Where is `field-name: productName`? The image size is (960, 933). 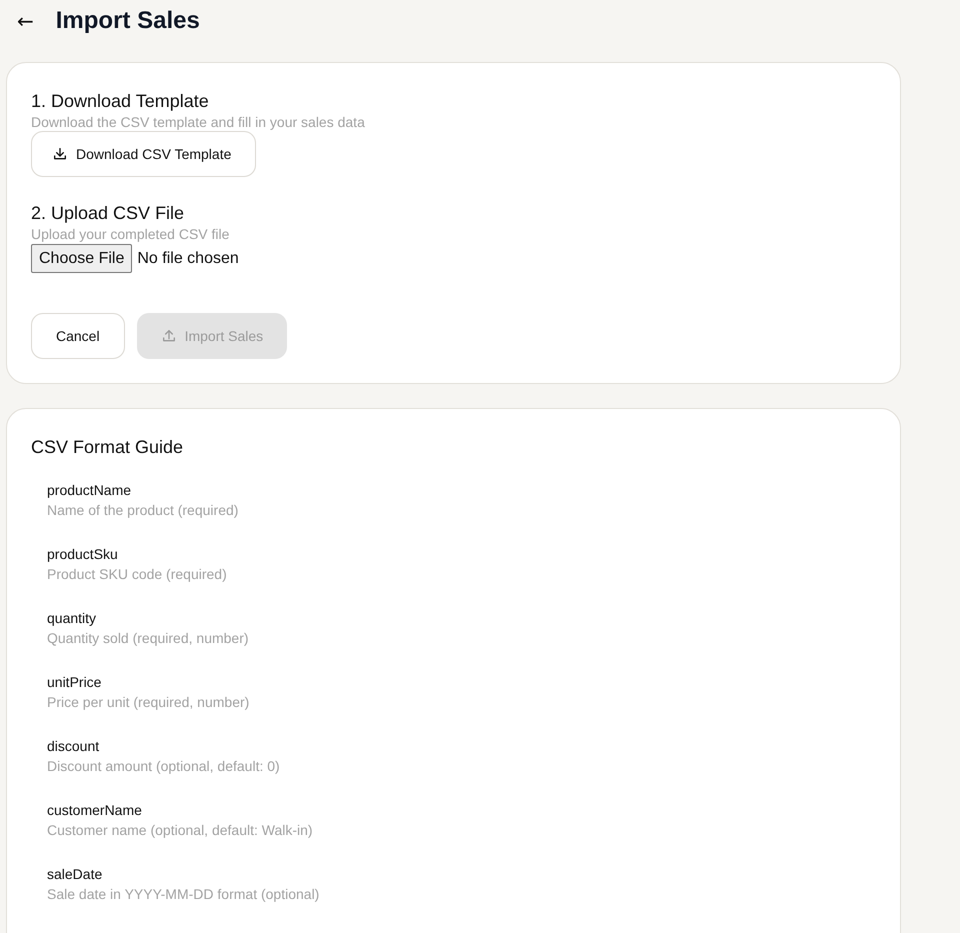
field-name: productName is located at coordinates (89, 490).